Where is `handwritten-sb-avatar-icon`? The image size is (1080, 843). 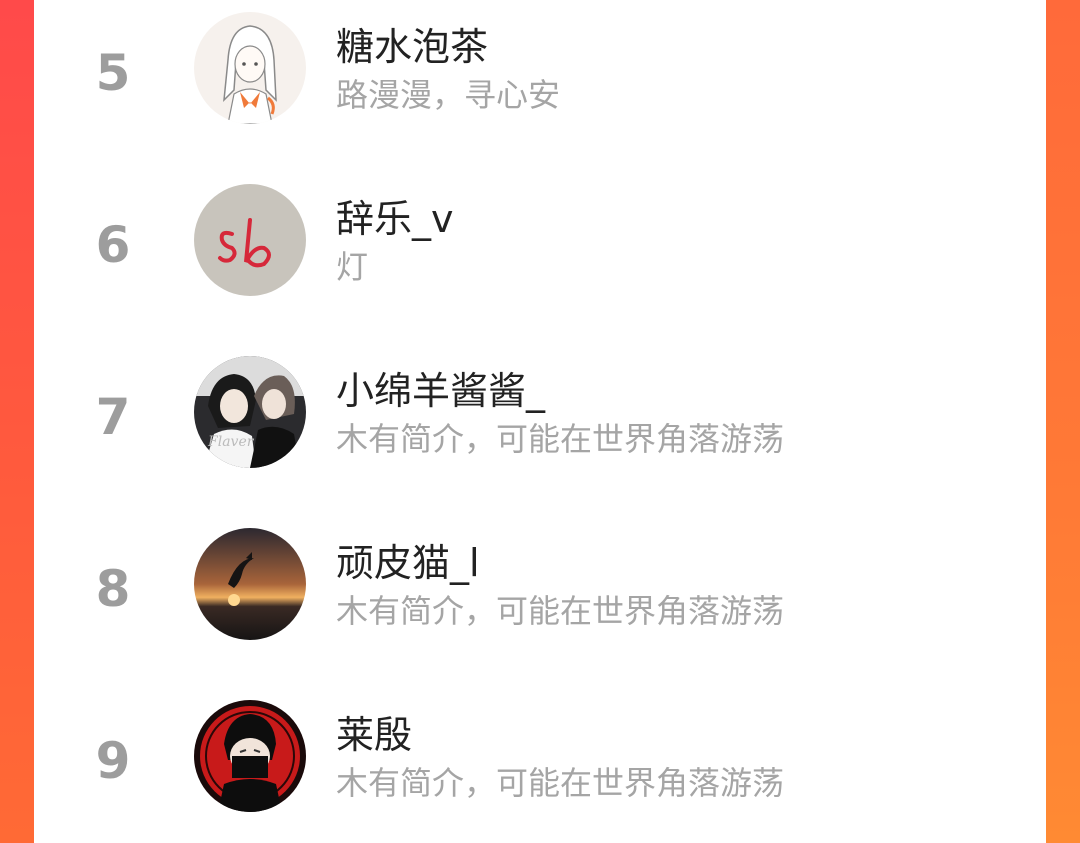 handwritten-sb-avatar-icon is located at coordinates (250, 240).